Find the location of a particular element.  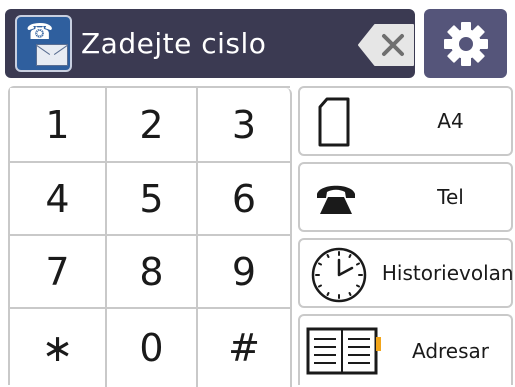

number-input-bar: ☎ Zadejte cislo is located at coordinates (210, 43).